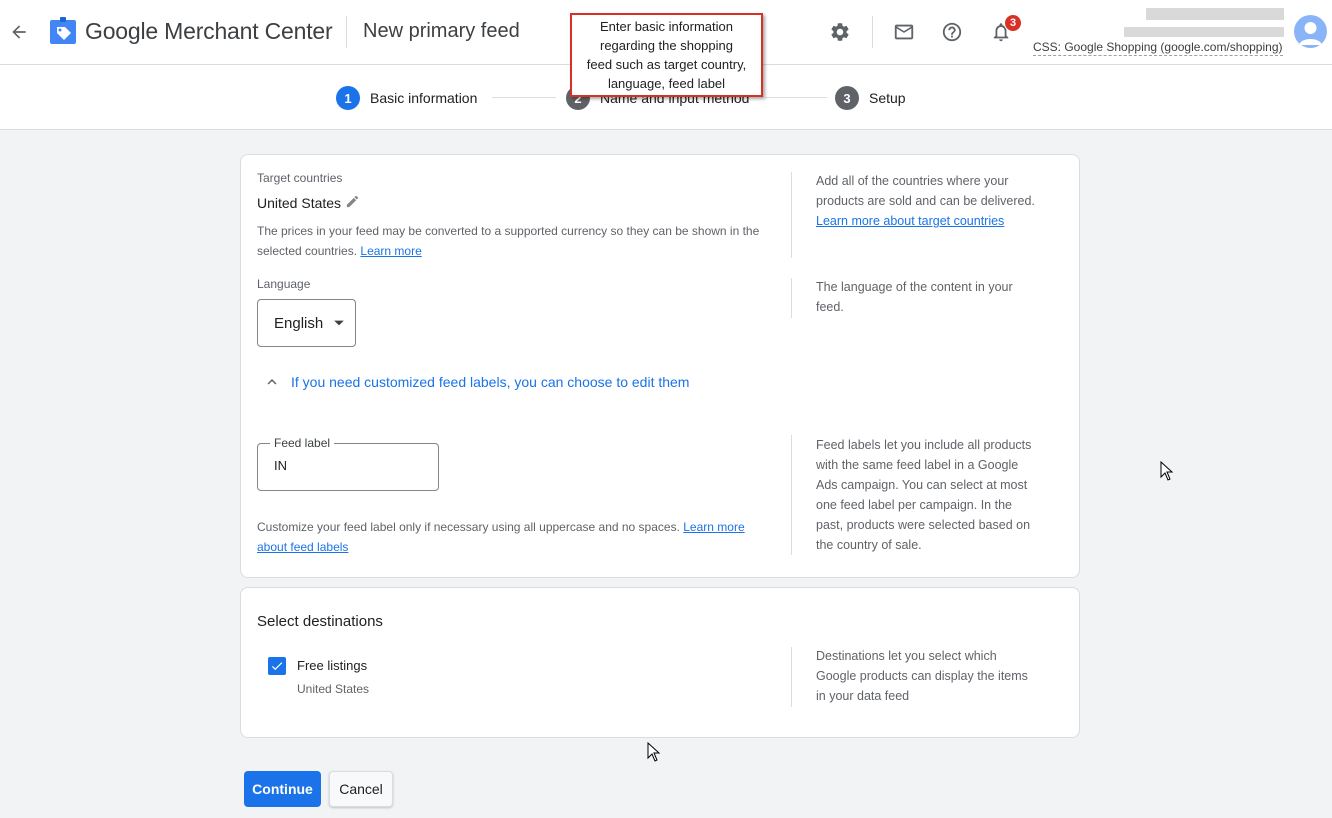 The height and width of the screenshot is (818, 1332). What do you see at coordinates (320, 621) in the screenshot?
I see `select-destinations-title: Select destinations` at bounding box center [320, 621].